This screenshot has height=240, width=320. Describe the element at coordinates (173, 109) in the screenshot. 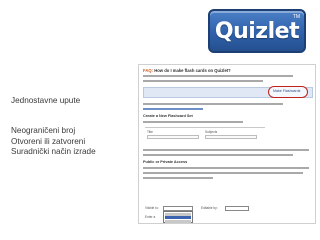

I see `faq-link-line` at that location.